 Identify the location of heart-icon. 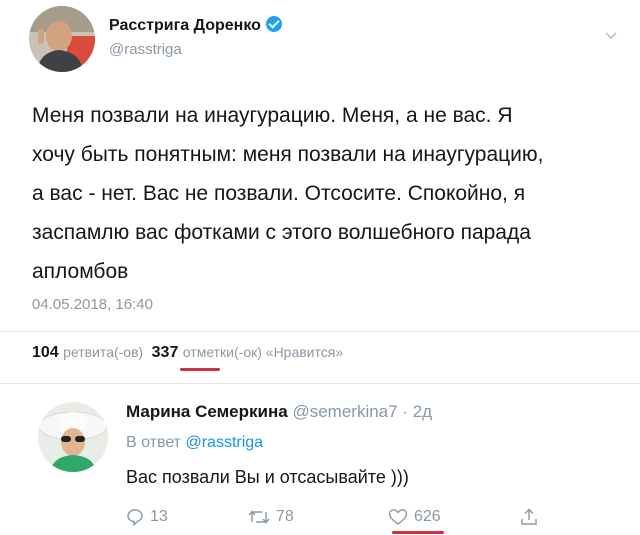
(398, 517).